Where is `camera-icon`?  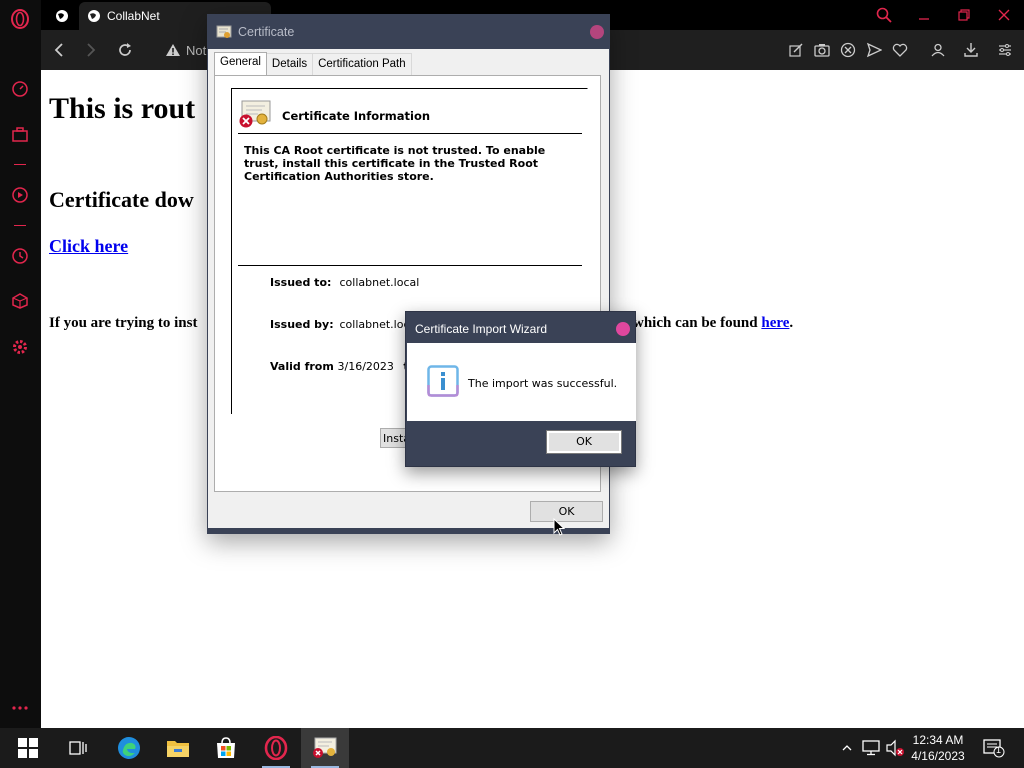
camera-icon is located at coordinates (822, 50).